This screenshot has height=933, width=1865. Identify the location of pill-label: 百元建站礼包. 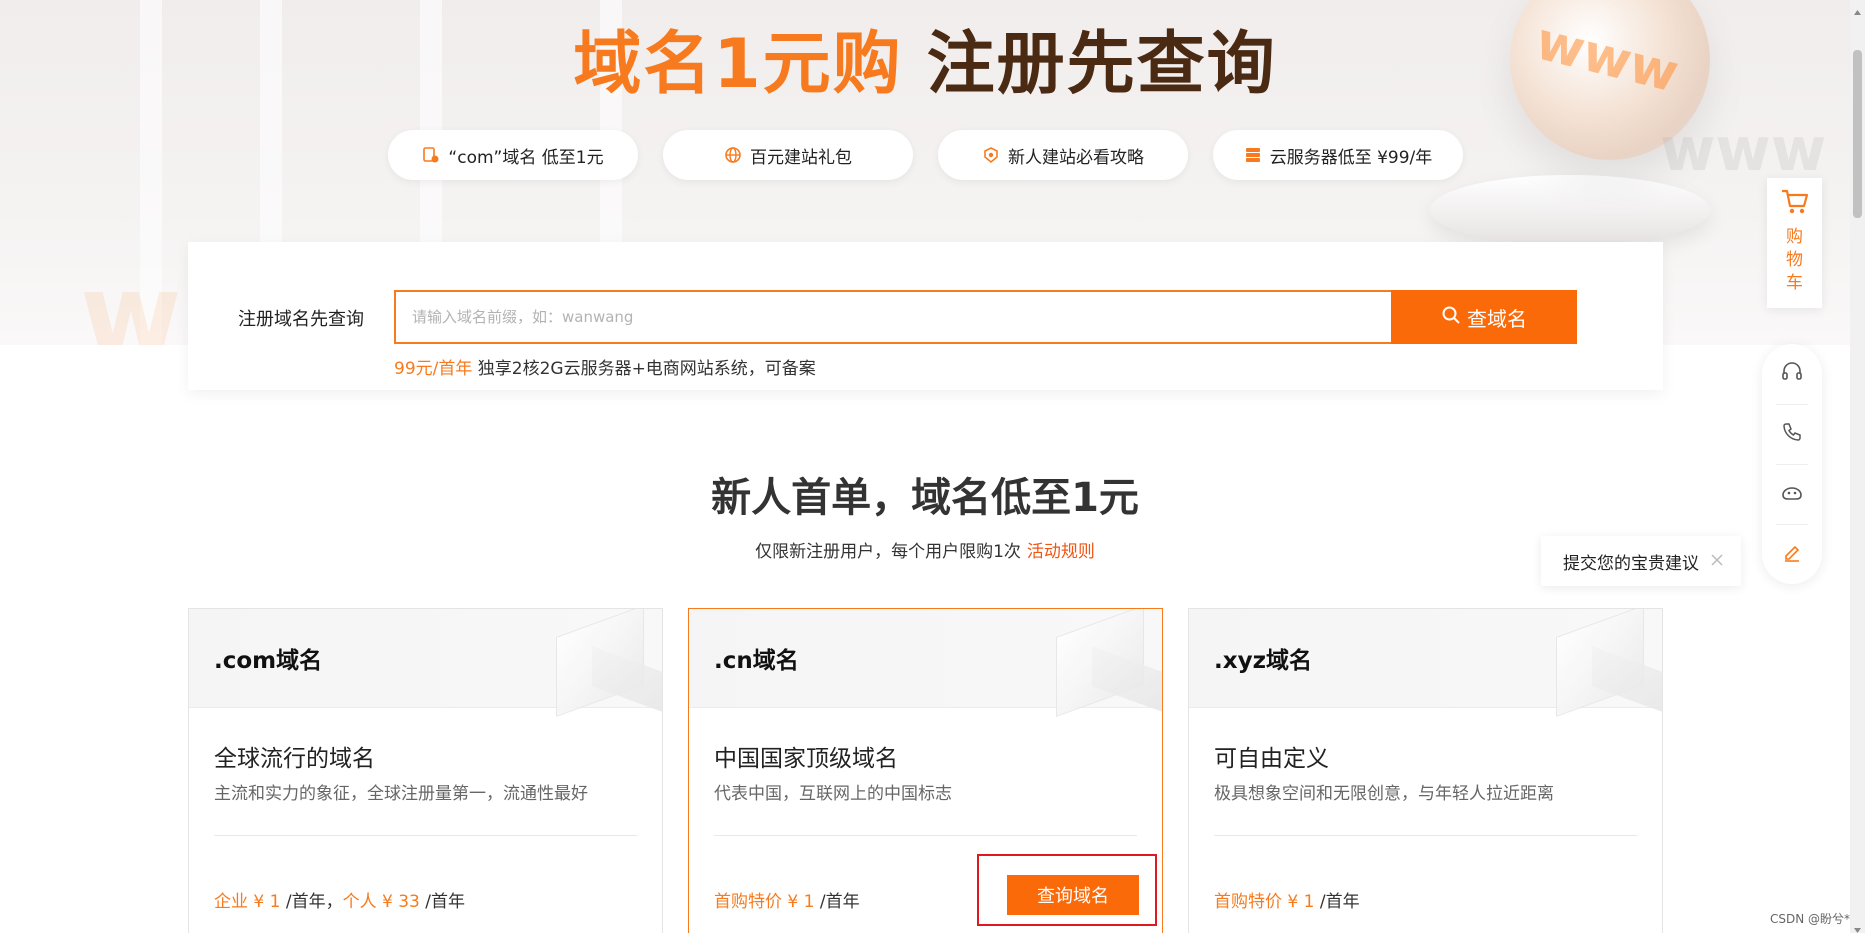
(801, 157).